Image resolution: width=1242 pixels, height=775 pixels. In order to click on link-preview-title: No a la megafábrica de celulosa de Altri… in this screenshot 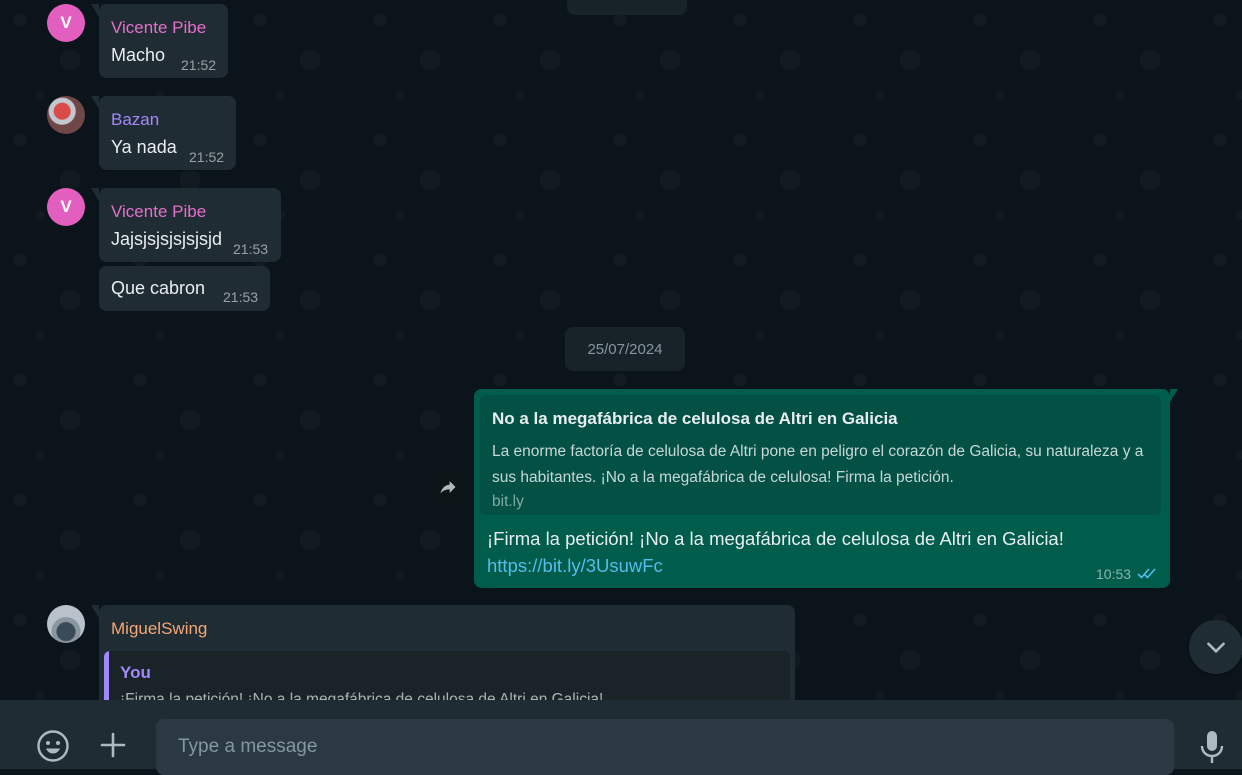, I will do `click(695, 418)`.